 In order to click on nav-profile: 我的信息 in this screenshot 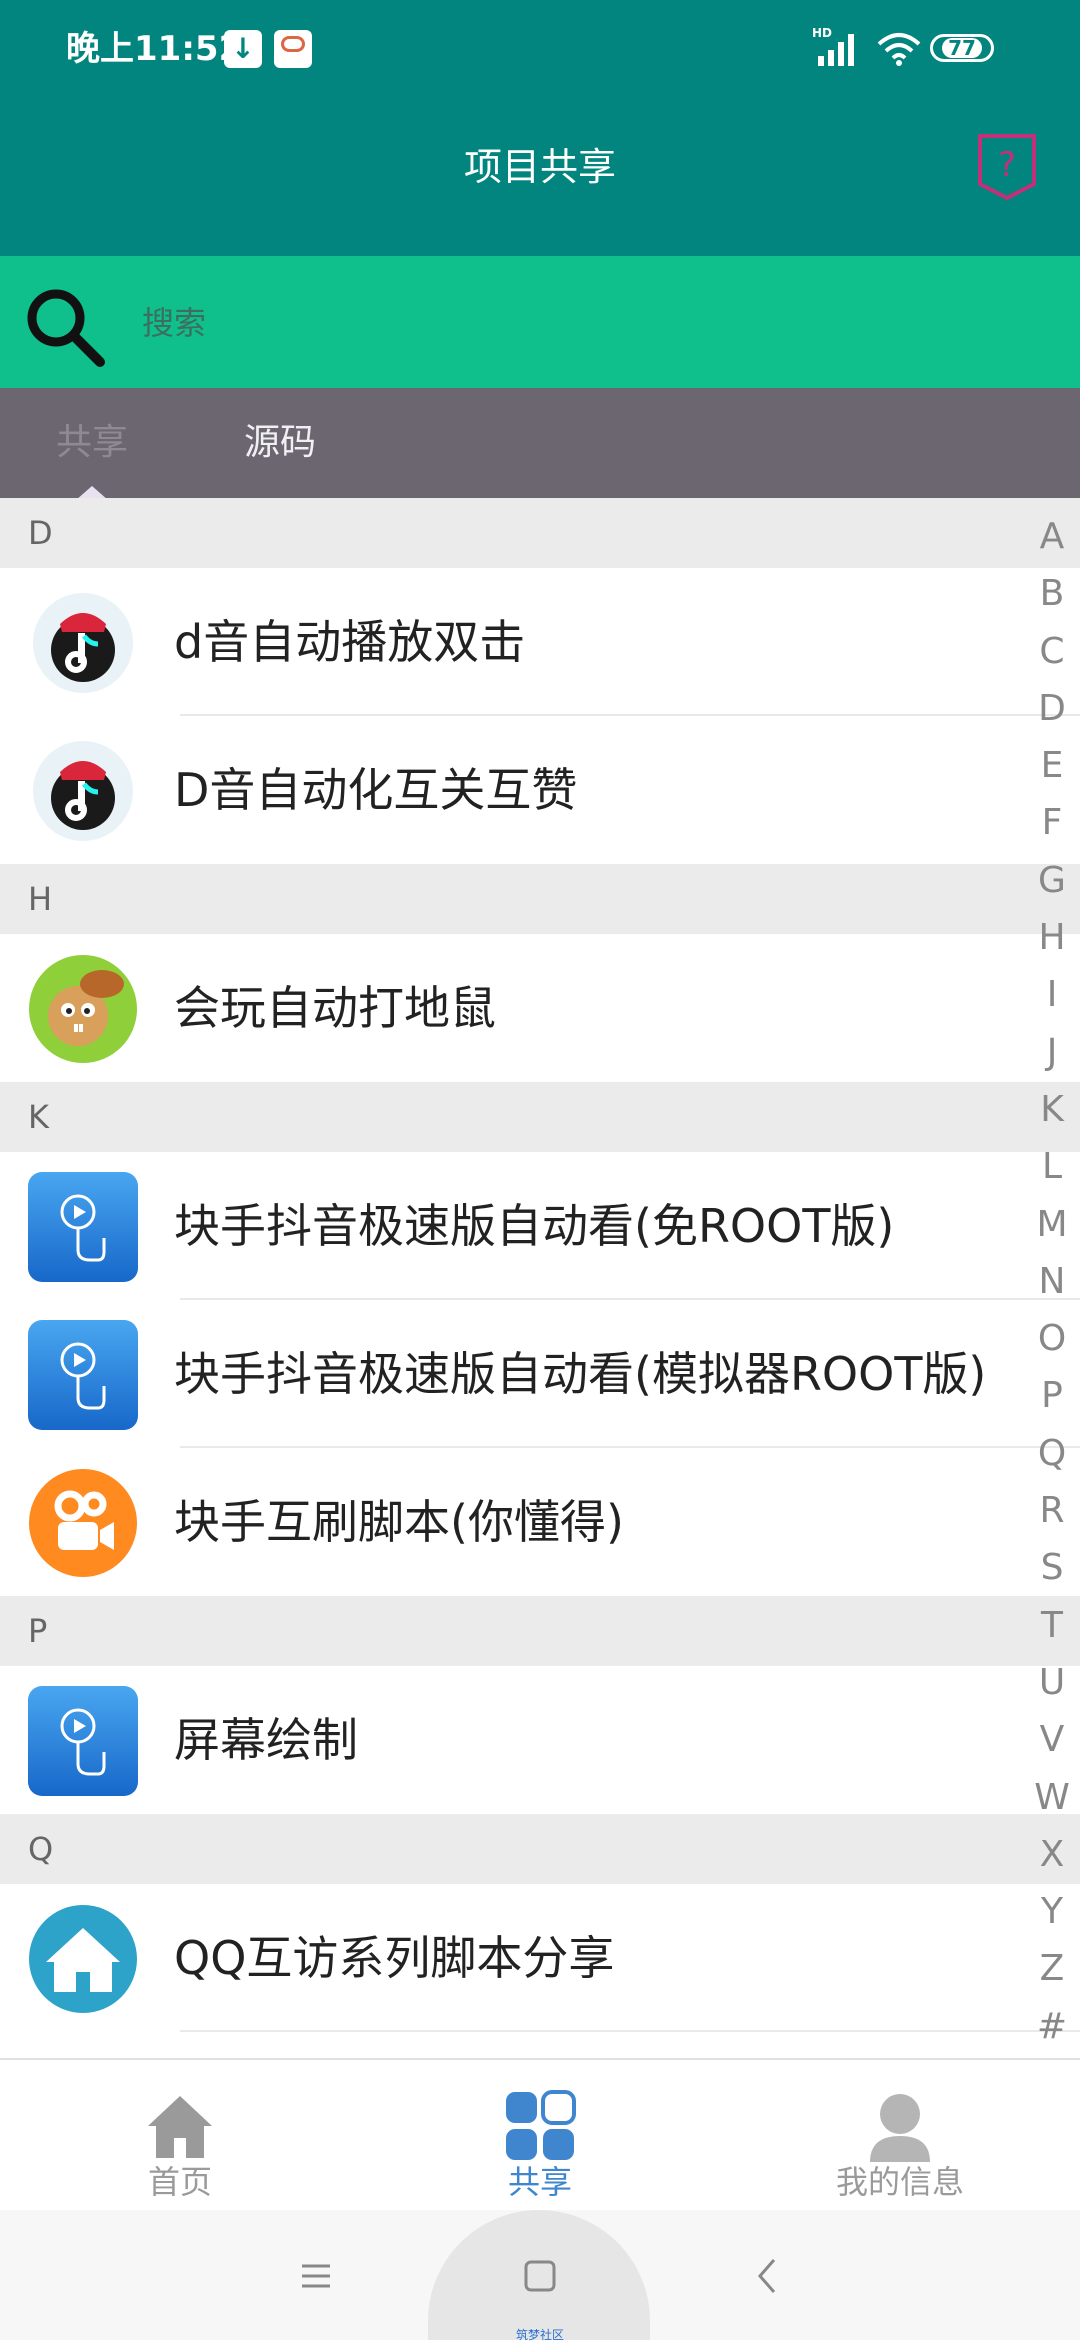, I will do `click(900, 2136)`.